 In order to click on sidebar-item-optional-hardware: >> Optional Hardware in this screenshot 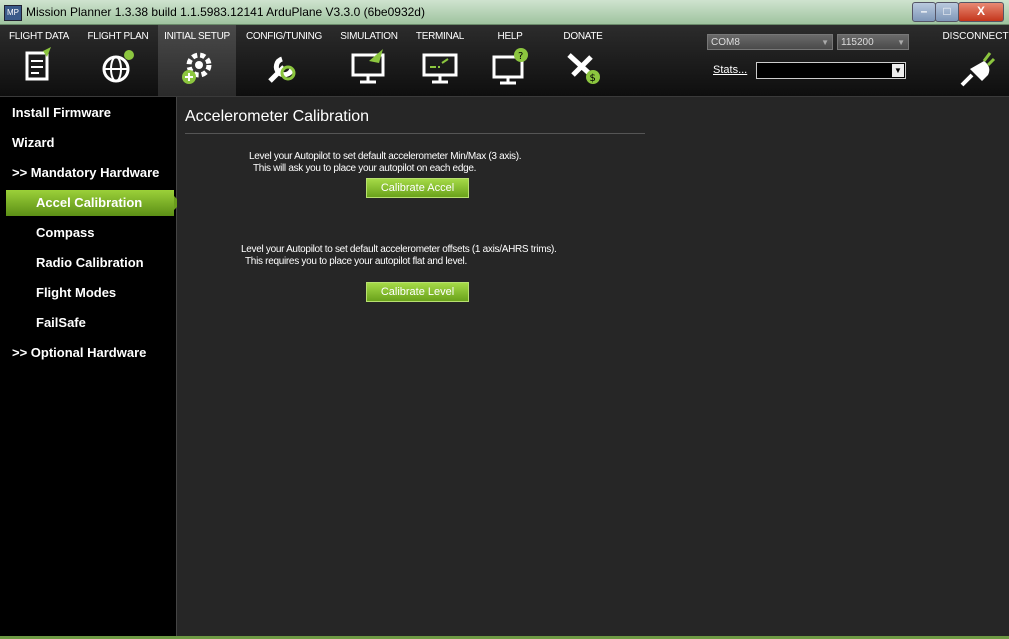, I will do `click(88, 353)`.